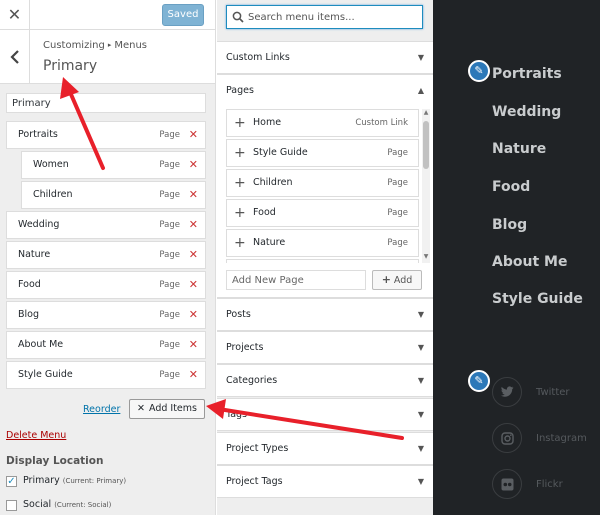  I want to click on instagram-icon, so click(507, 438).